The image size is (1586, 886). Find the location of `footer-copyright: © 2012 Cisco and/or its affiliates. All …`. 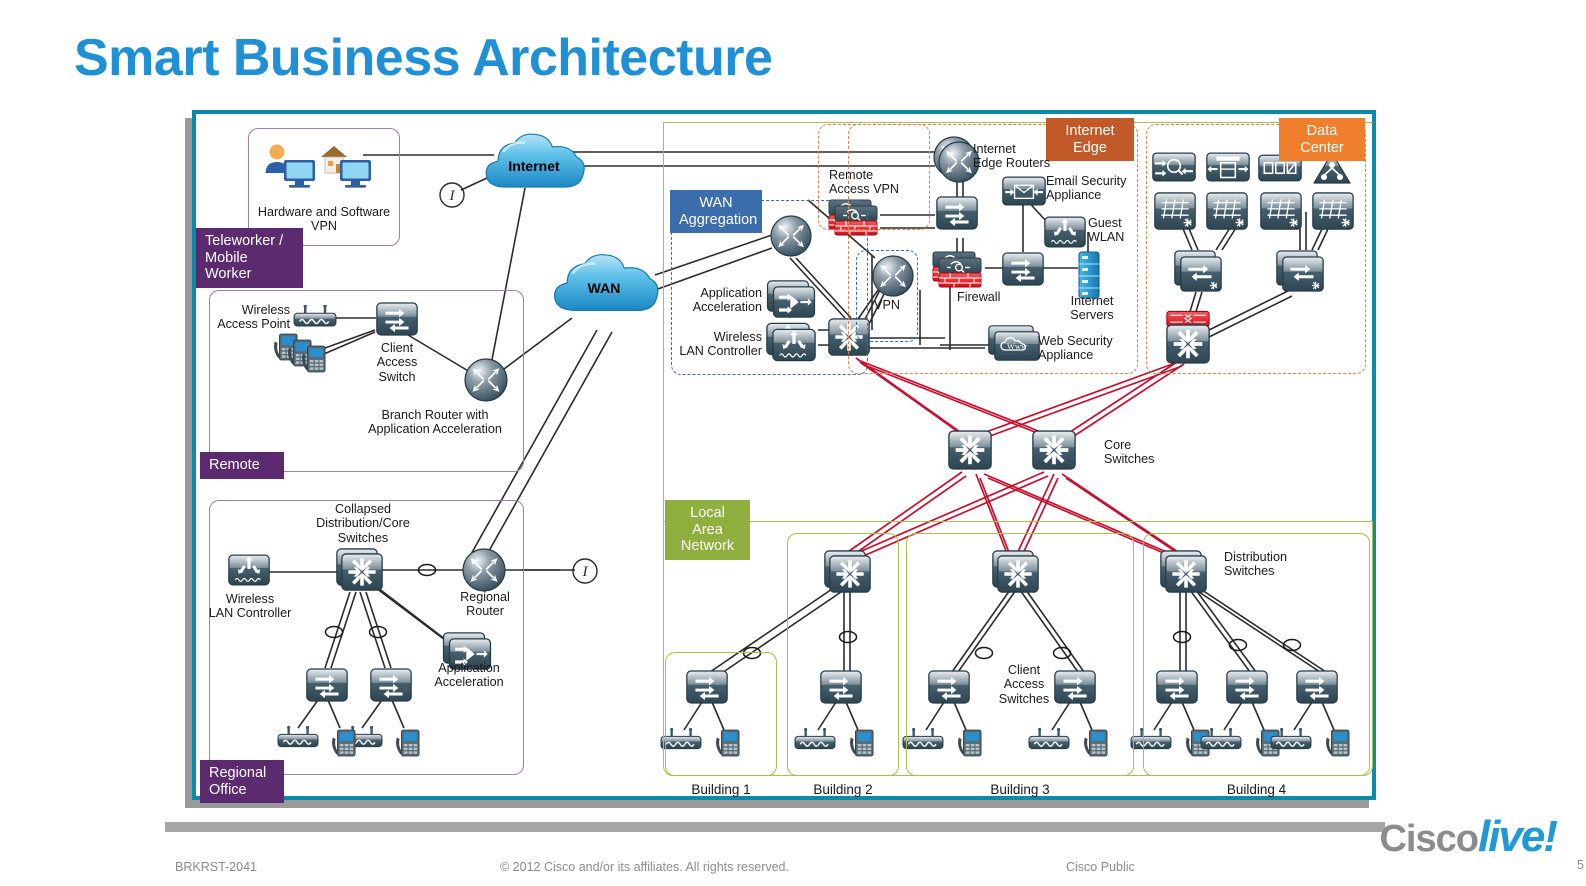

footer-copyright: © 2012 Cisco and/or its affiliates. All … is located at coordinates (644, 867).